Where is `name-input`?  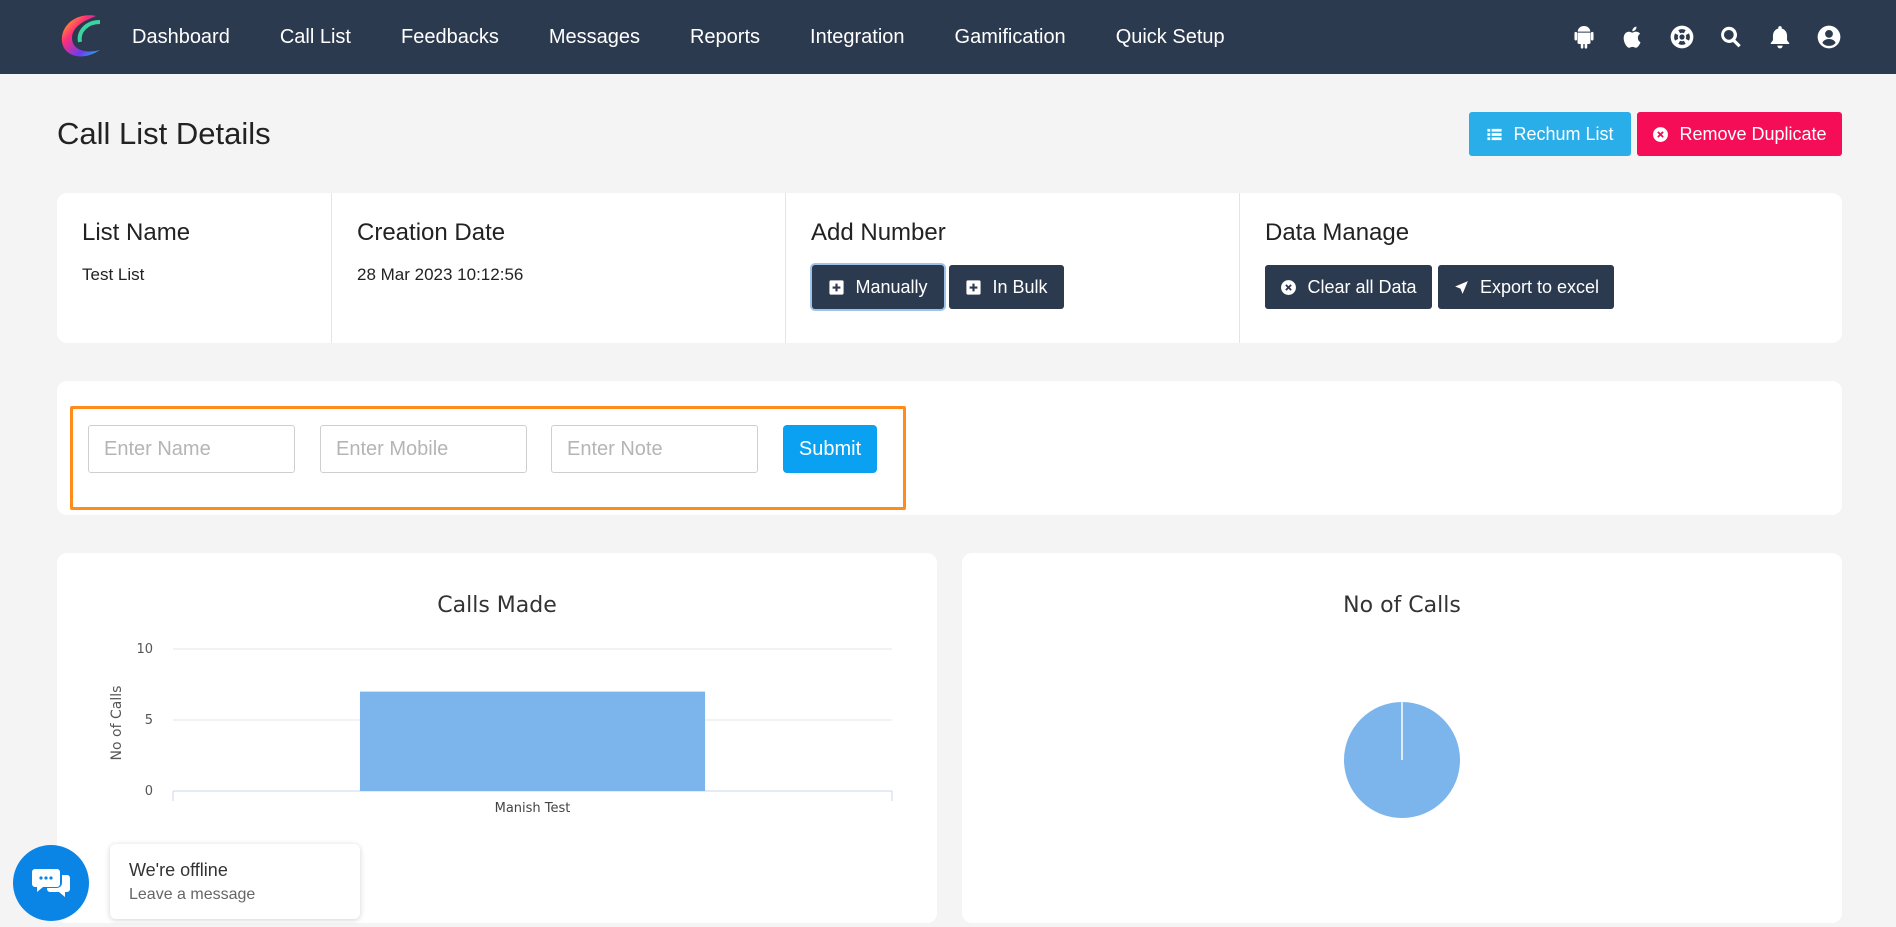
name-input is located at coordinates (191, 449).